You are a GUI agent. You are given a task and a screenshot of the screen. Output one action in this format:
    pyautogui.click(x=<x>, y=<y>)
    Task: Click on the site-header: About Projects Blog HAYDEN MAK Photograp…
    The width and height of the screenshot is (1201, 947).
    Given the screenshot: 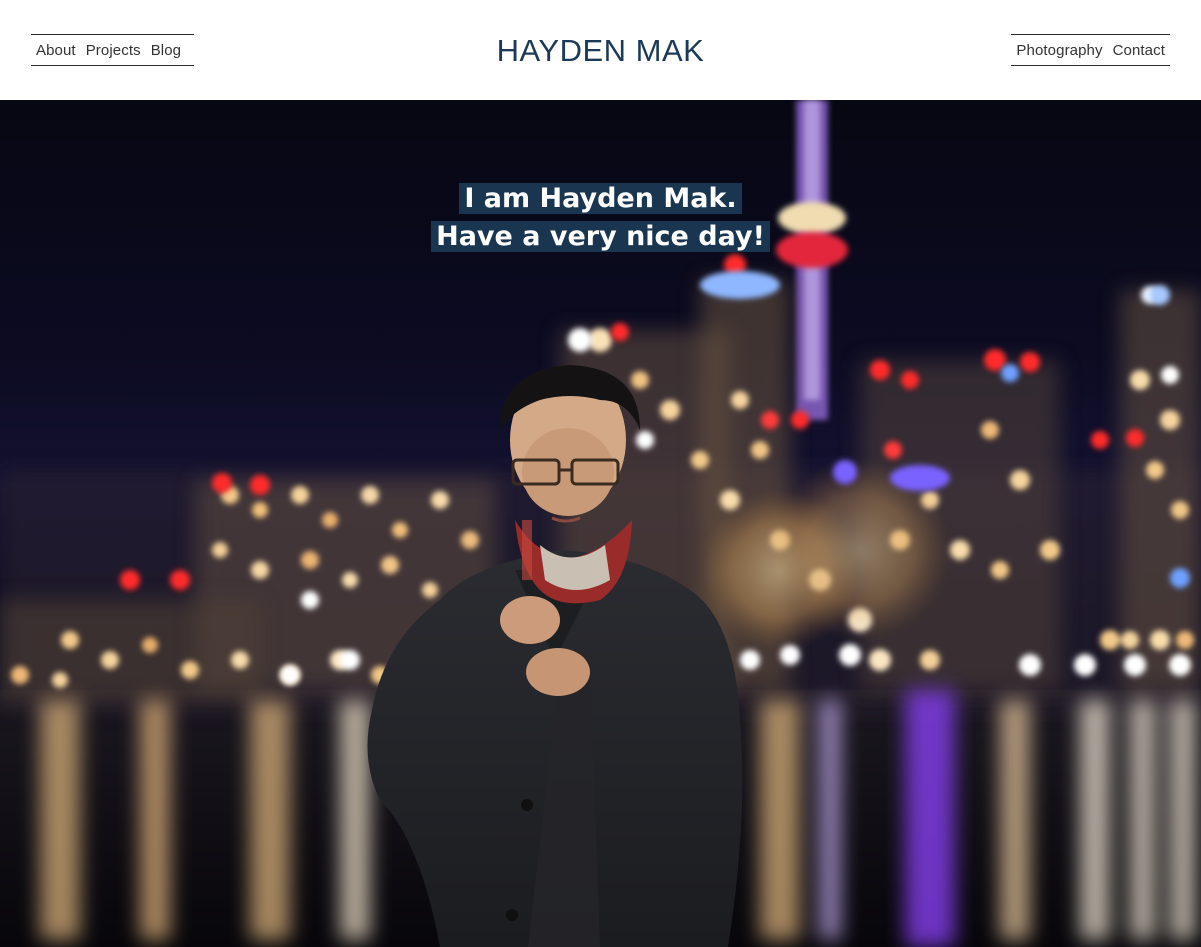 What is the action you would take?
    pyautogui.click(x=600, y=50)
    